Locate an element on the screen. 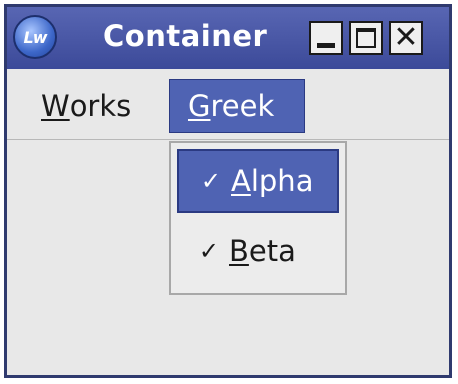  menu-greek-label: reek is located at coordinates (242, 106).